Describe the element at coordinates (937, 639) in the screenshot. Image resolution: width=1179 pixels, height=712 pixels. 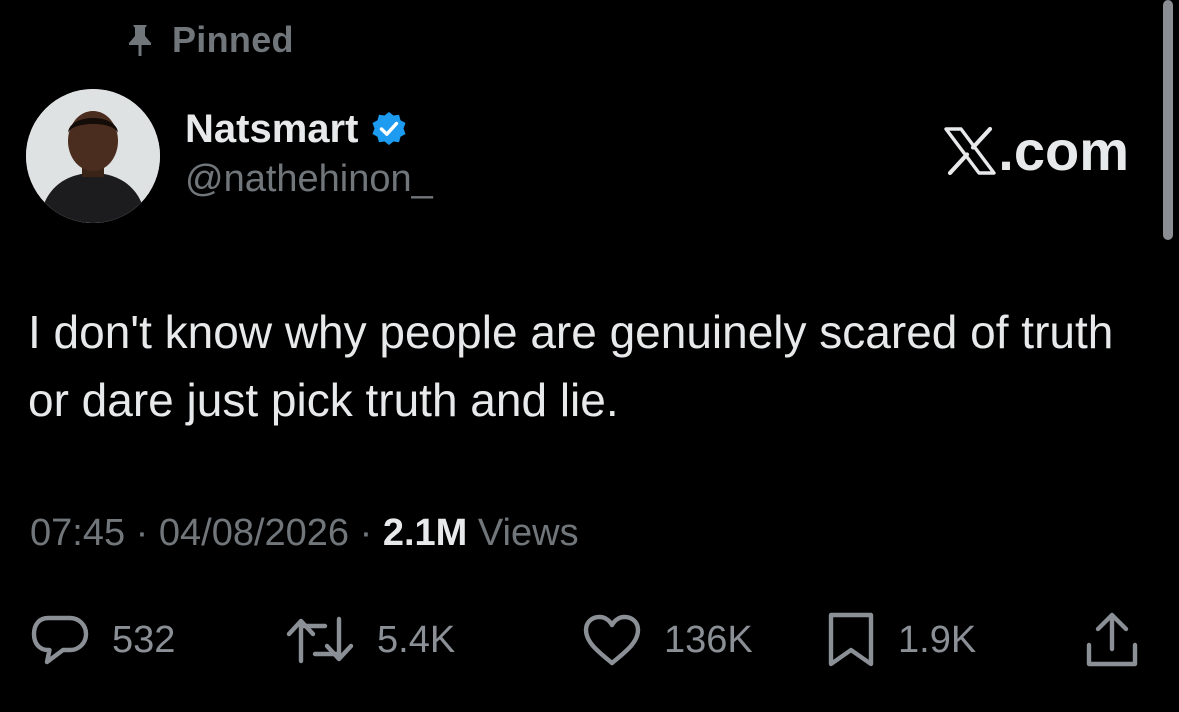
I see `bookmark-count: 1.9K` at that location.